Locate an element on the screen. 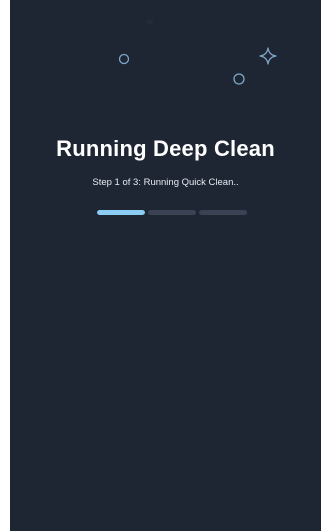 Image resolution: width=331 pixels, height=531 pixels. progress-fill is located at coordinates (121, 212).